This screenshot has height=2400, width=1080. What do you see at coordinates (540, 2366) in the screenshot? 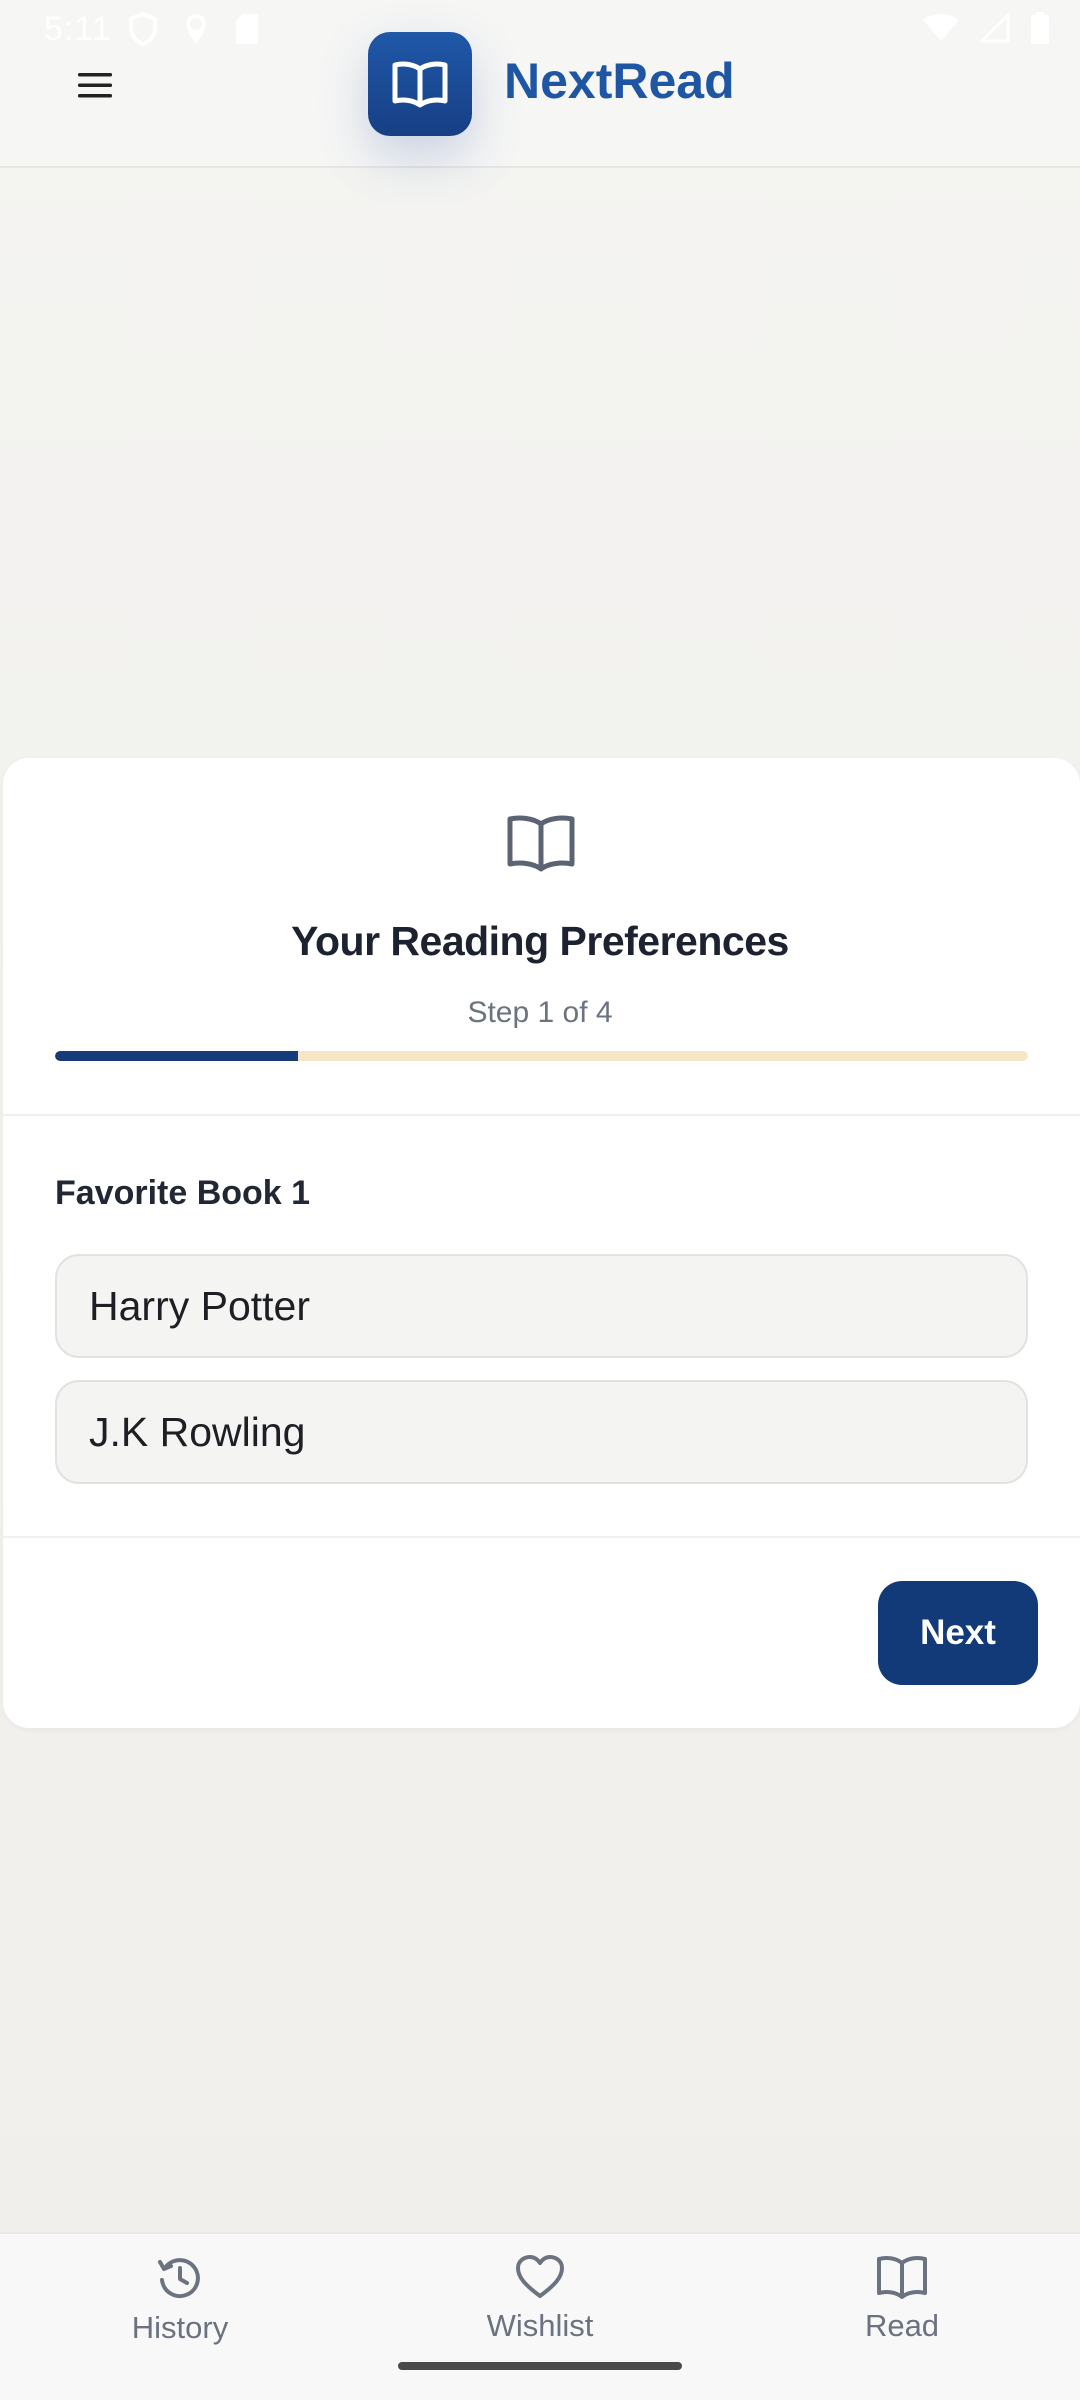
I see `home-indicator` at bounding box center [540, 2366].